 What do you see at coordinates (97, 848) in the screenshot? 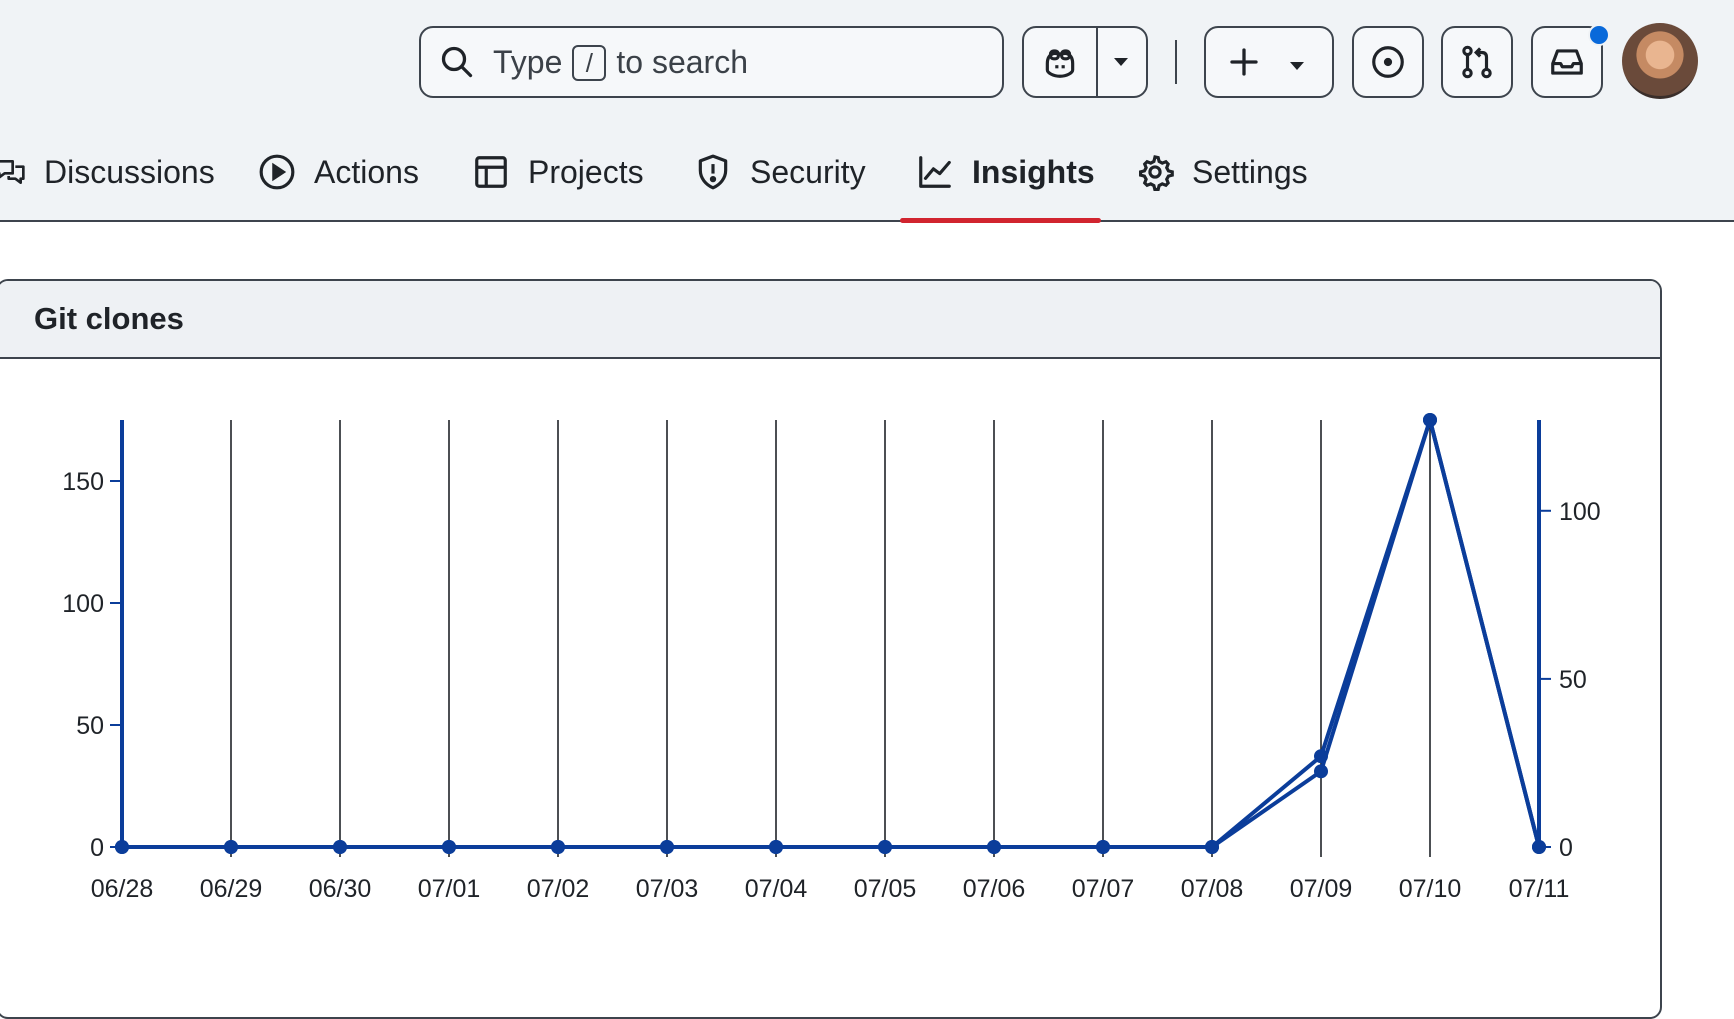
I see `left-axis-tick-label: 0` at bounding box center [97, 848].